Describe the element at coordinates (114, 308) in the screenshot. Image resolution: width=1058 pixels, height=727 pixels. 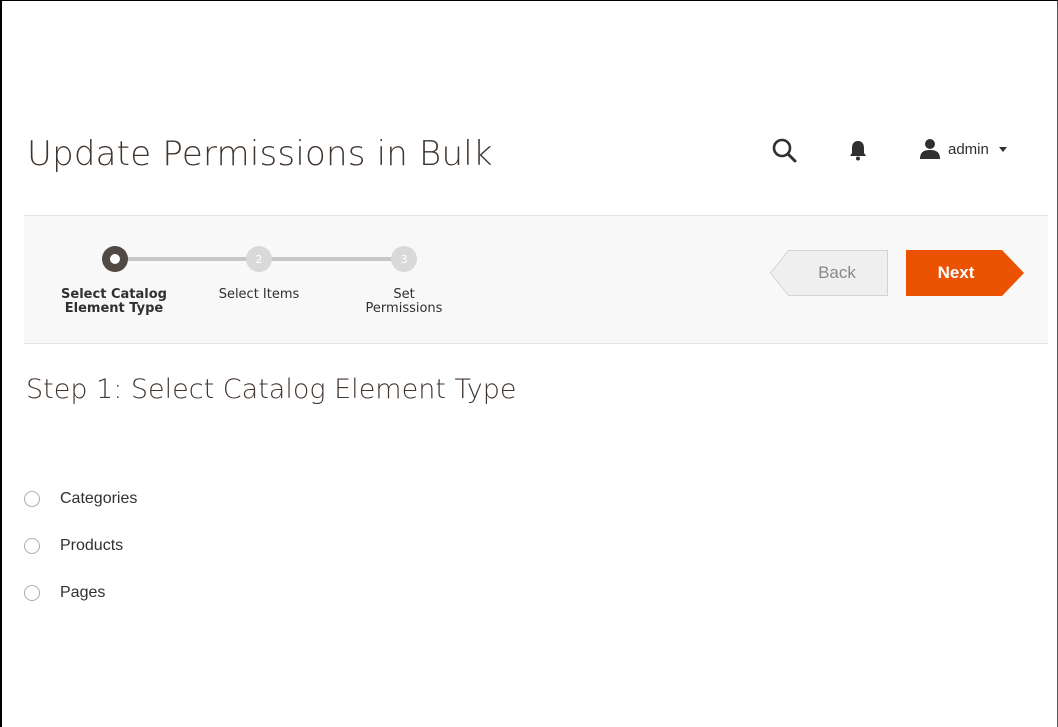
I see `step-label-line: Element Type` at that location.